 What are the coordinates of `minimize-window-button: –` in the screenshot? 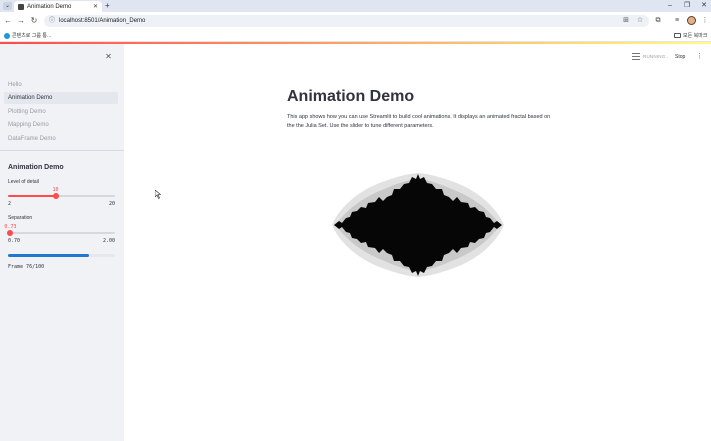 It's located at (670, 6).